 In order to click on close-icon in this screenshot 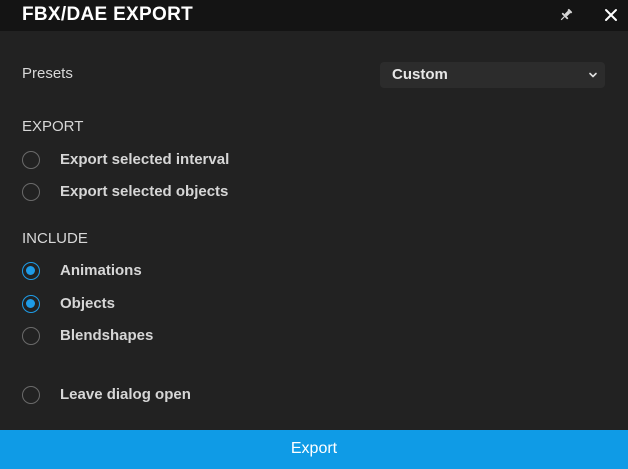, I will do `click(611, 15)`.